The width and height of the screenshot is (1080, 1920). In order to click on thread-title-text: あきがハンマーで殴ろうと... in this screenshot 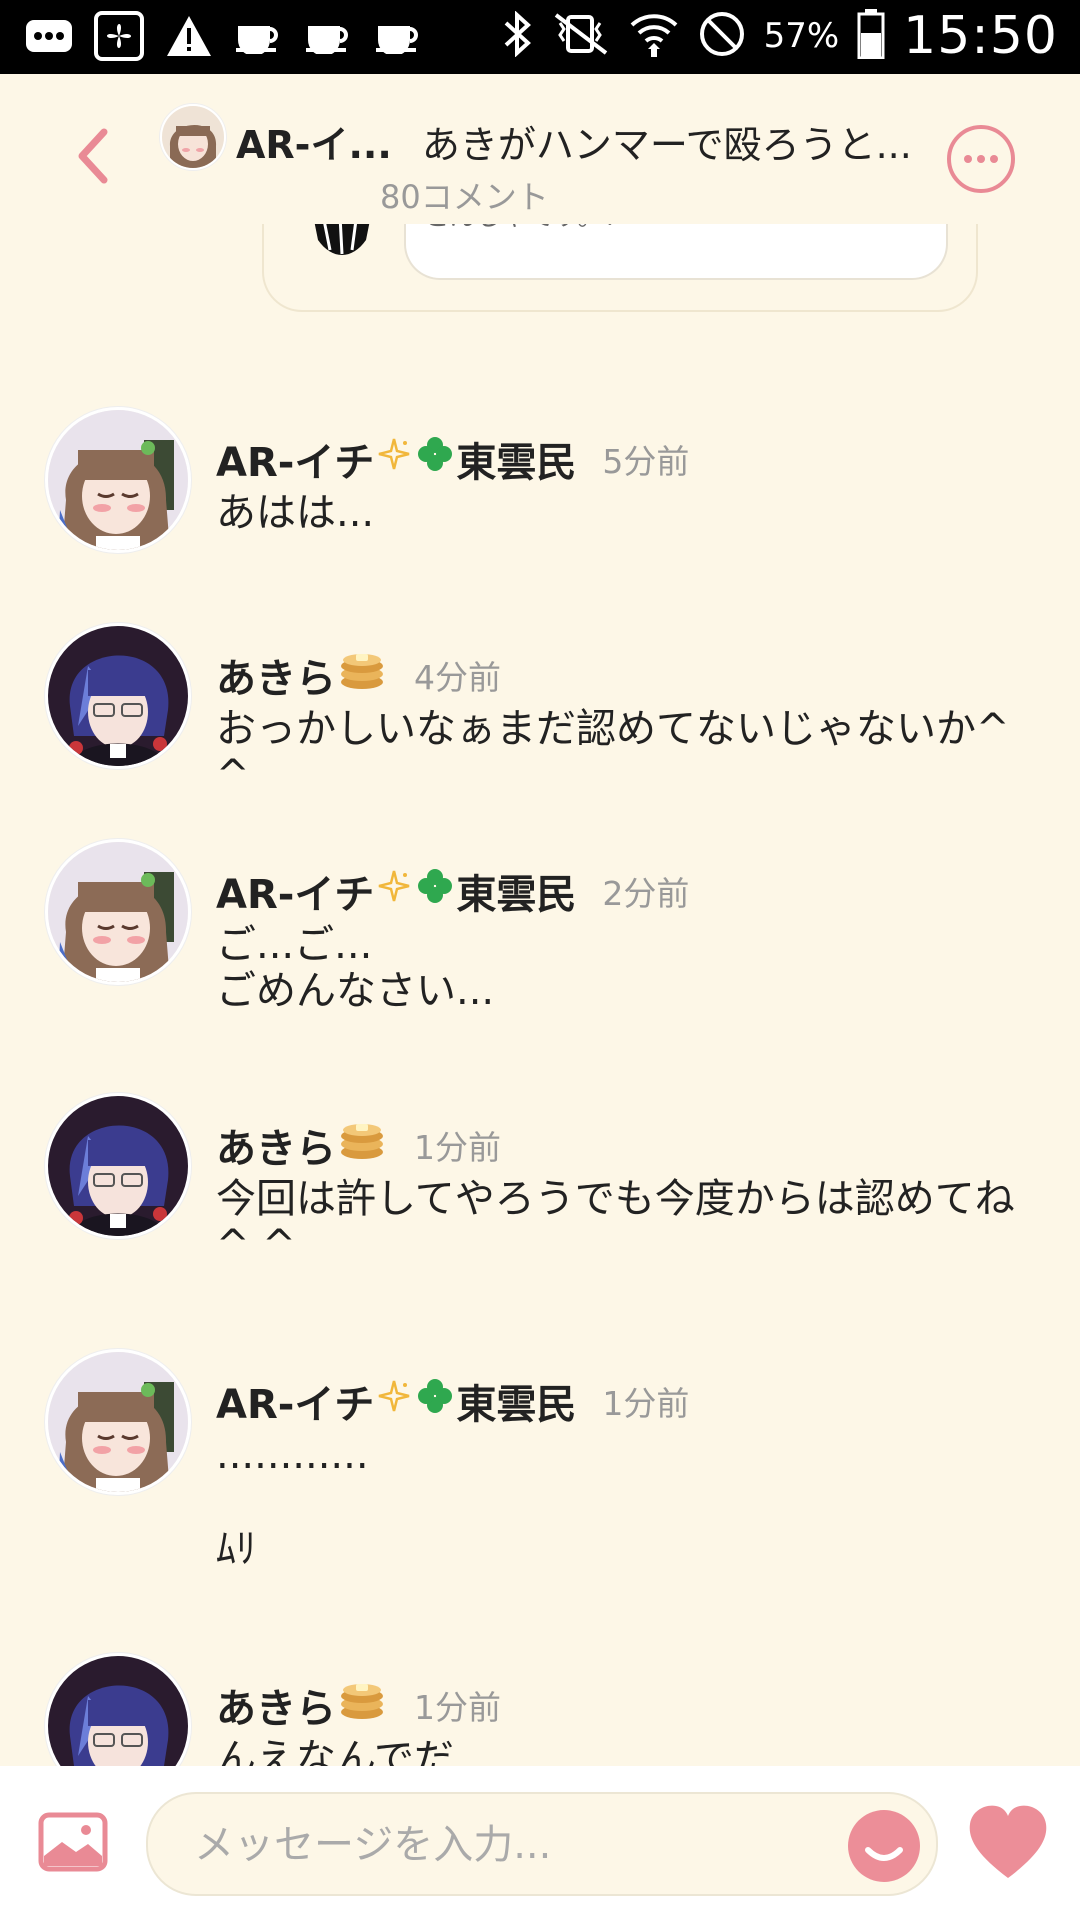, I will do `click(666, 145)`.